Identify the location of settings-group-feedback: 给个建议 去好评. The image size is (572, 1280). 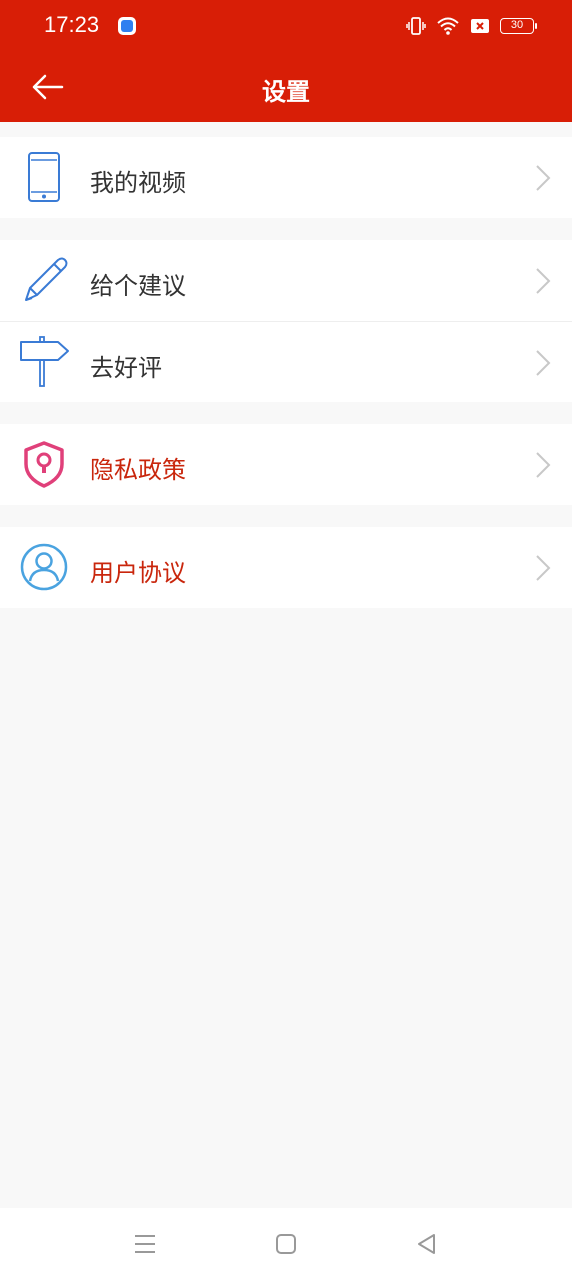
(286, 321).